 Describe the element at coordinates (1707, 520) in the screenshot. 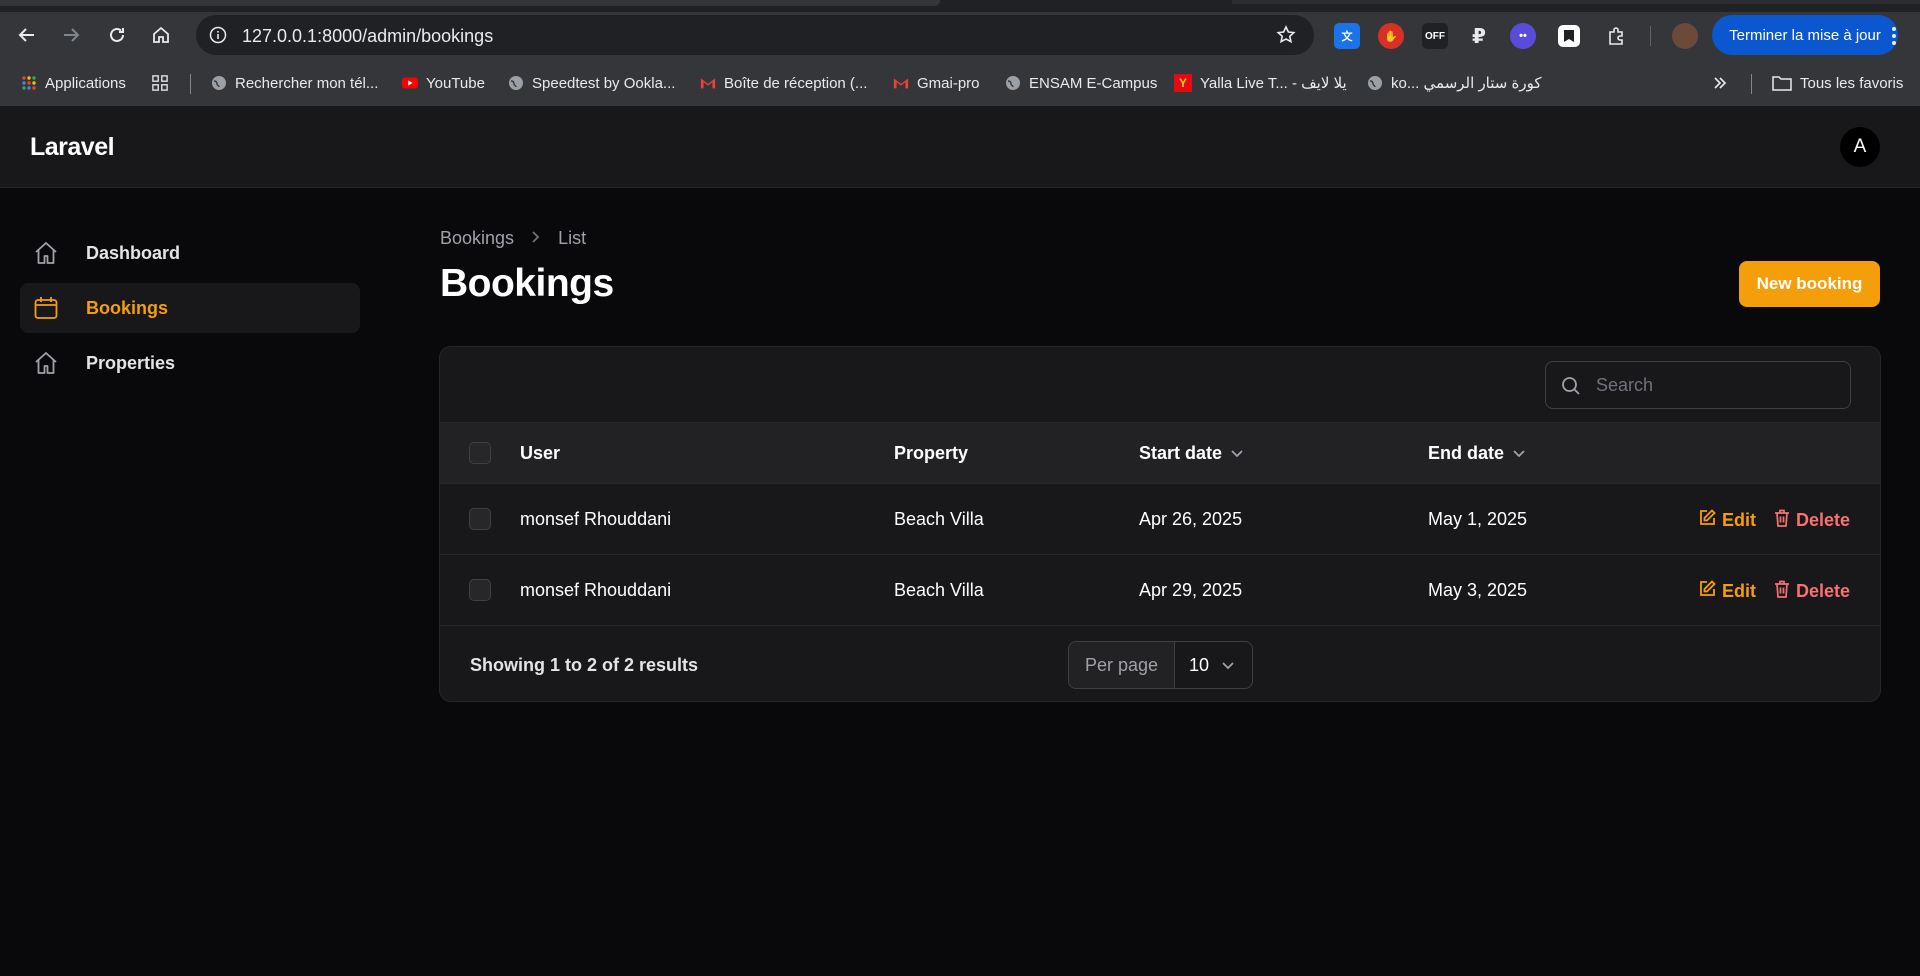

I see `edit-icon` at that location.